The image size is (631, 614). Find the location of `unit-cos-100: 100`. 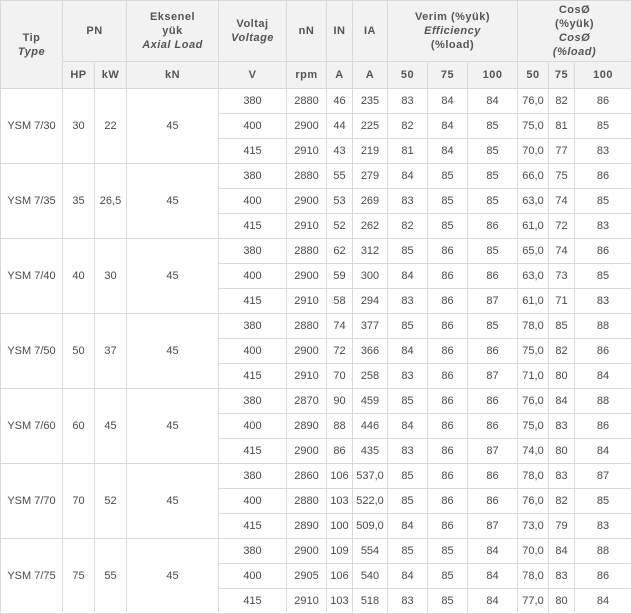

unit-cos-100: 100 is located at coordinates (603, 75).